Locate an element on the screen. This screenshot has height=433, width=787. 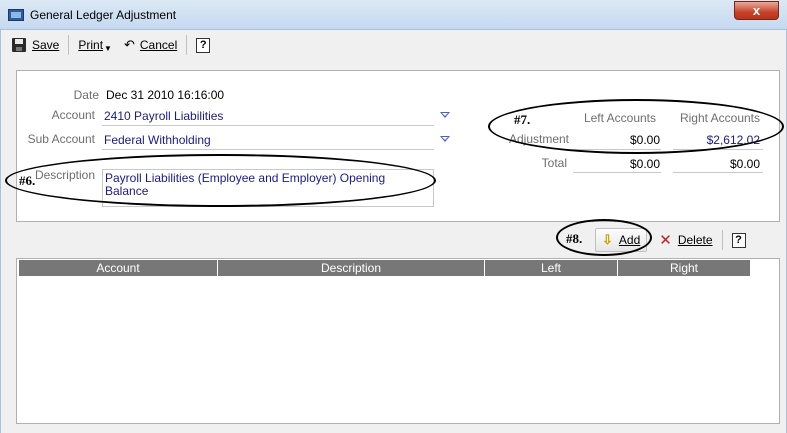
print-button: Print ▼ is located at coordinates (95, 45).